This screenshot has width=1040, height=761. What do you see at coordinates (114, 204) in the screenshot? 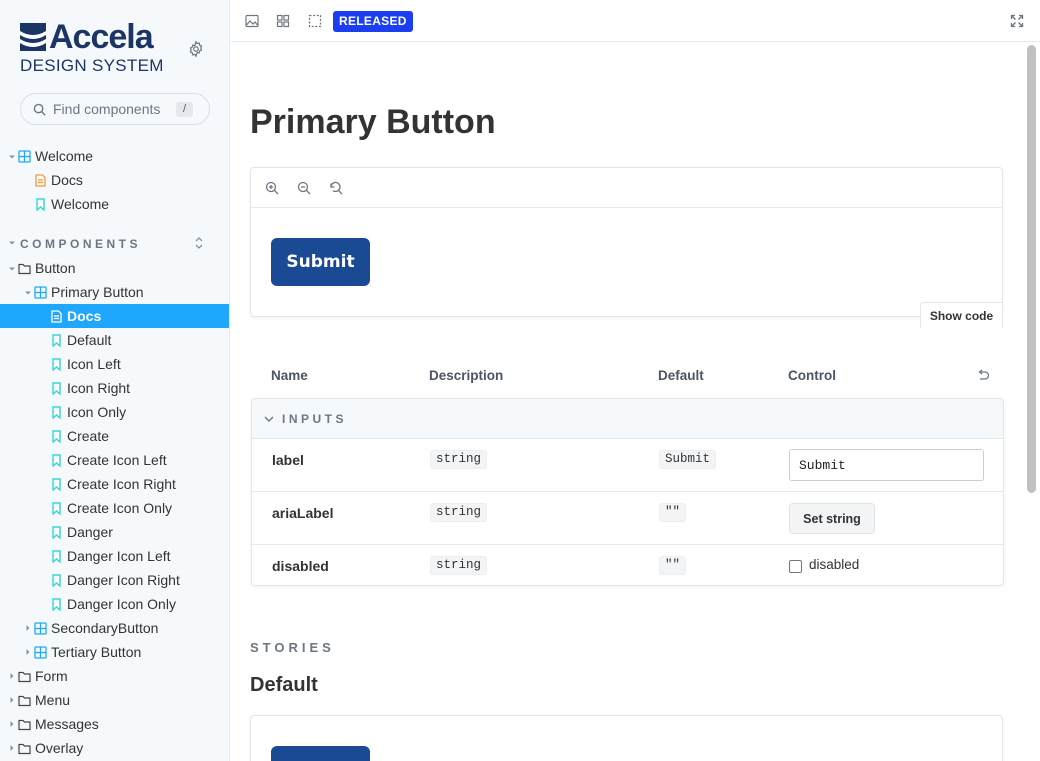
I see `sidebar-item-welcome-story: Welcome` at bounding box center [114, 204].